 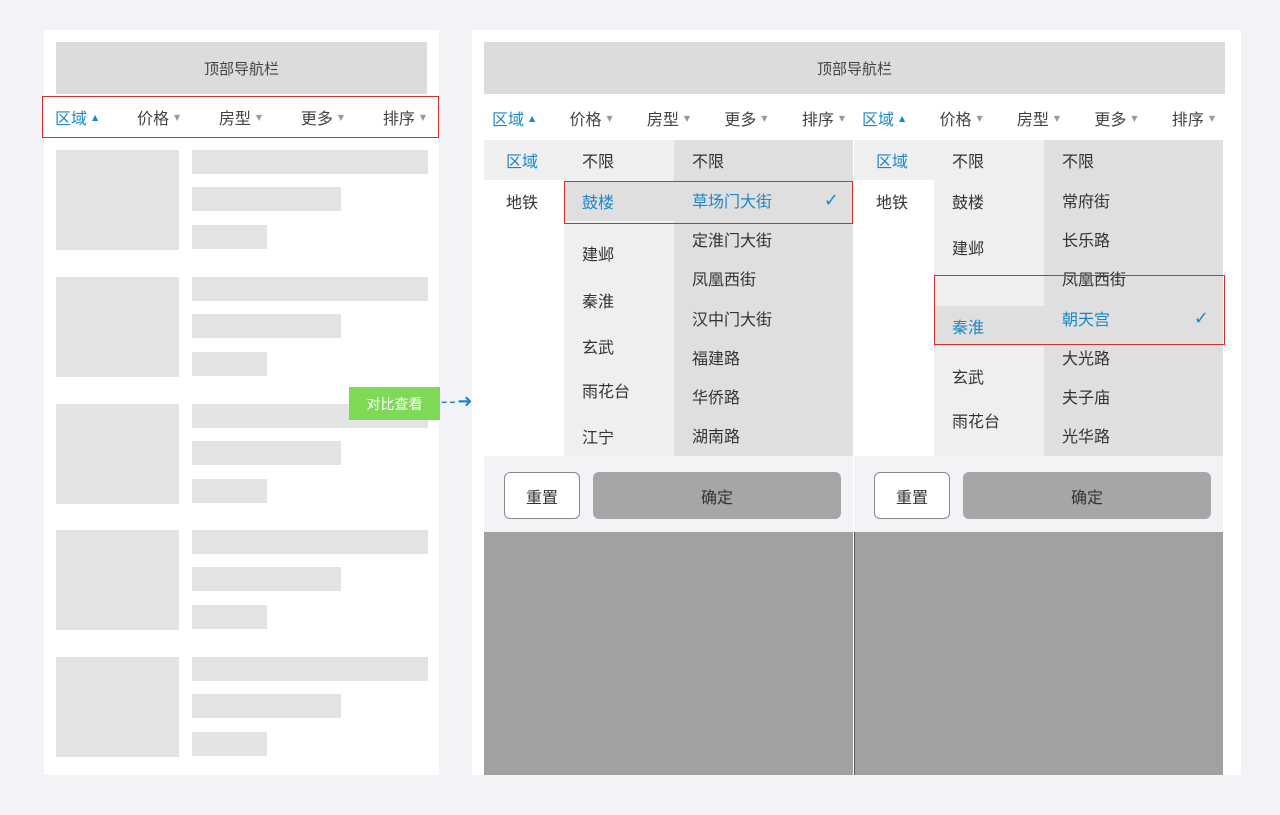 I want to click on district-item-selected: 秦淮, so click(x=989, y=326).